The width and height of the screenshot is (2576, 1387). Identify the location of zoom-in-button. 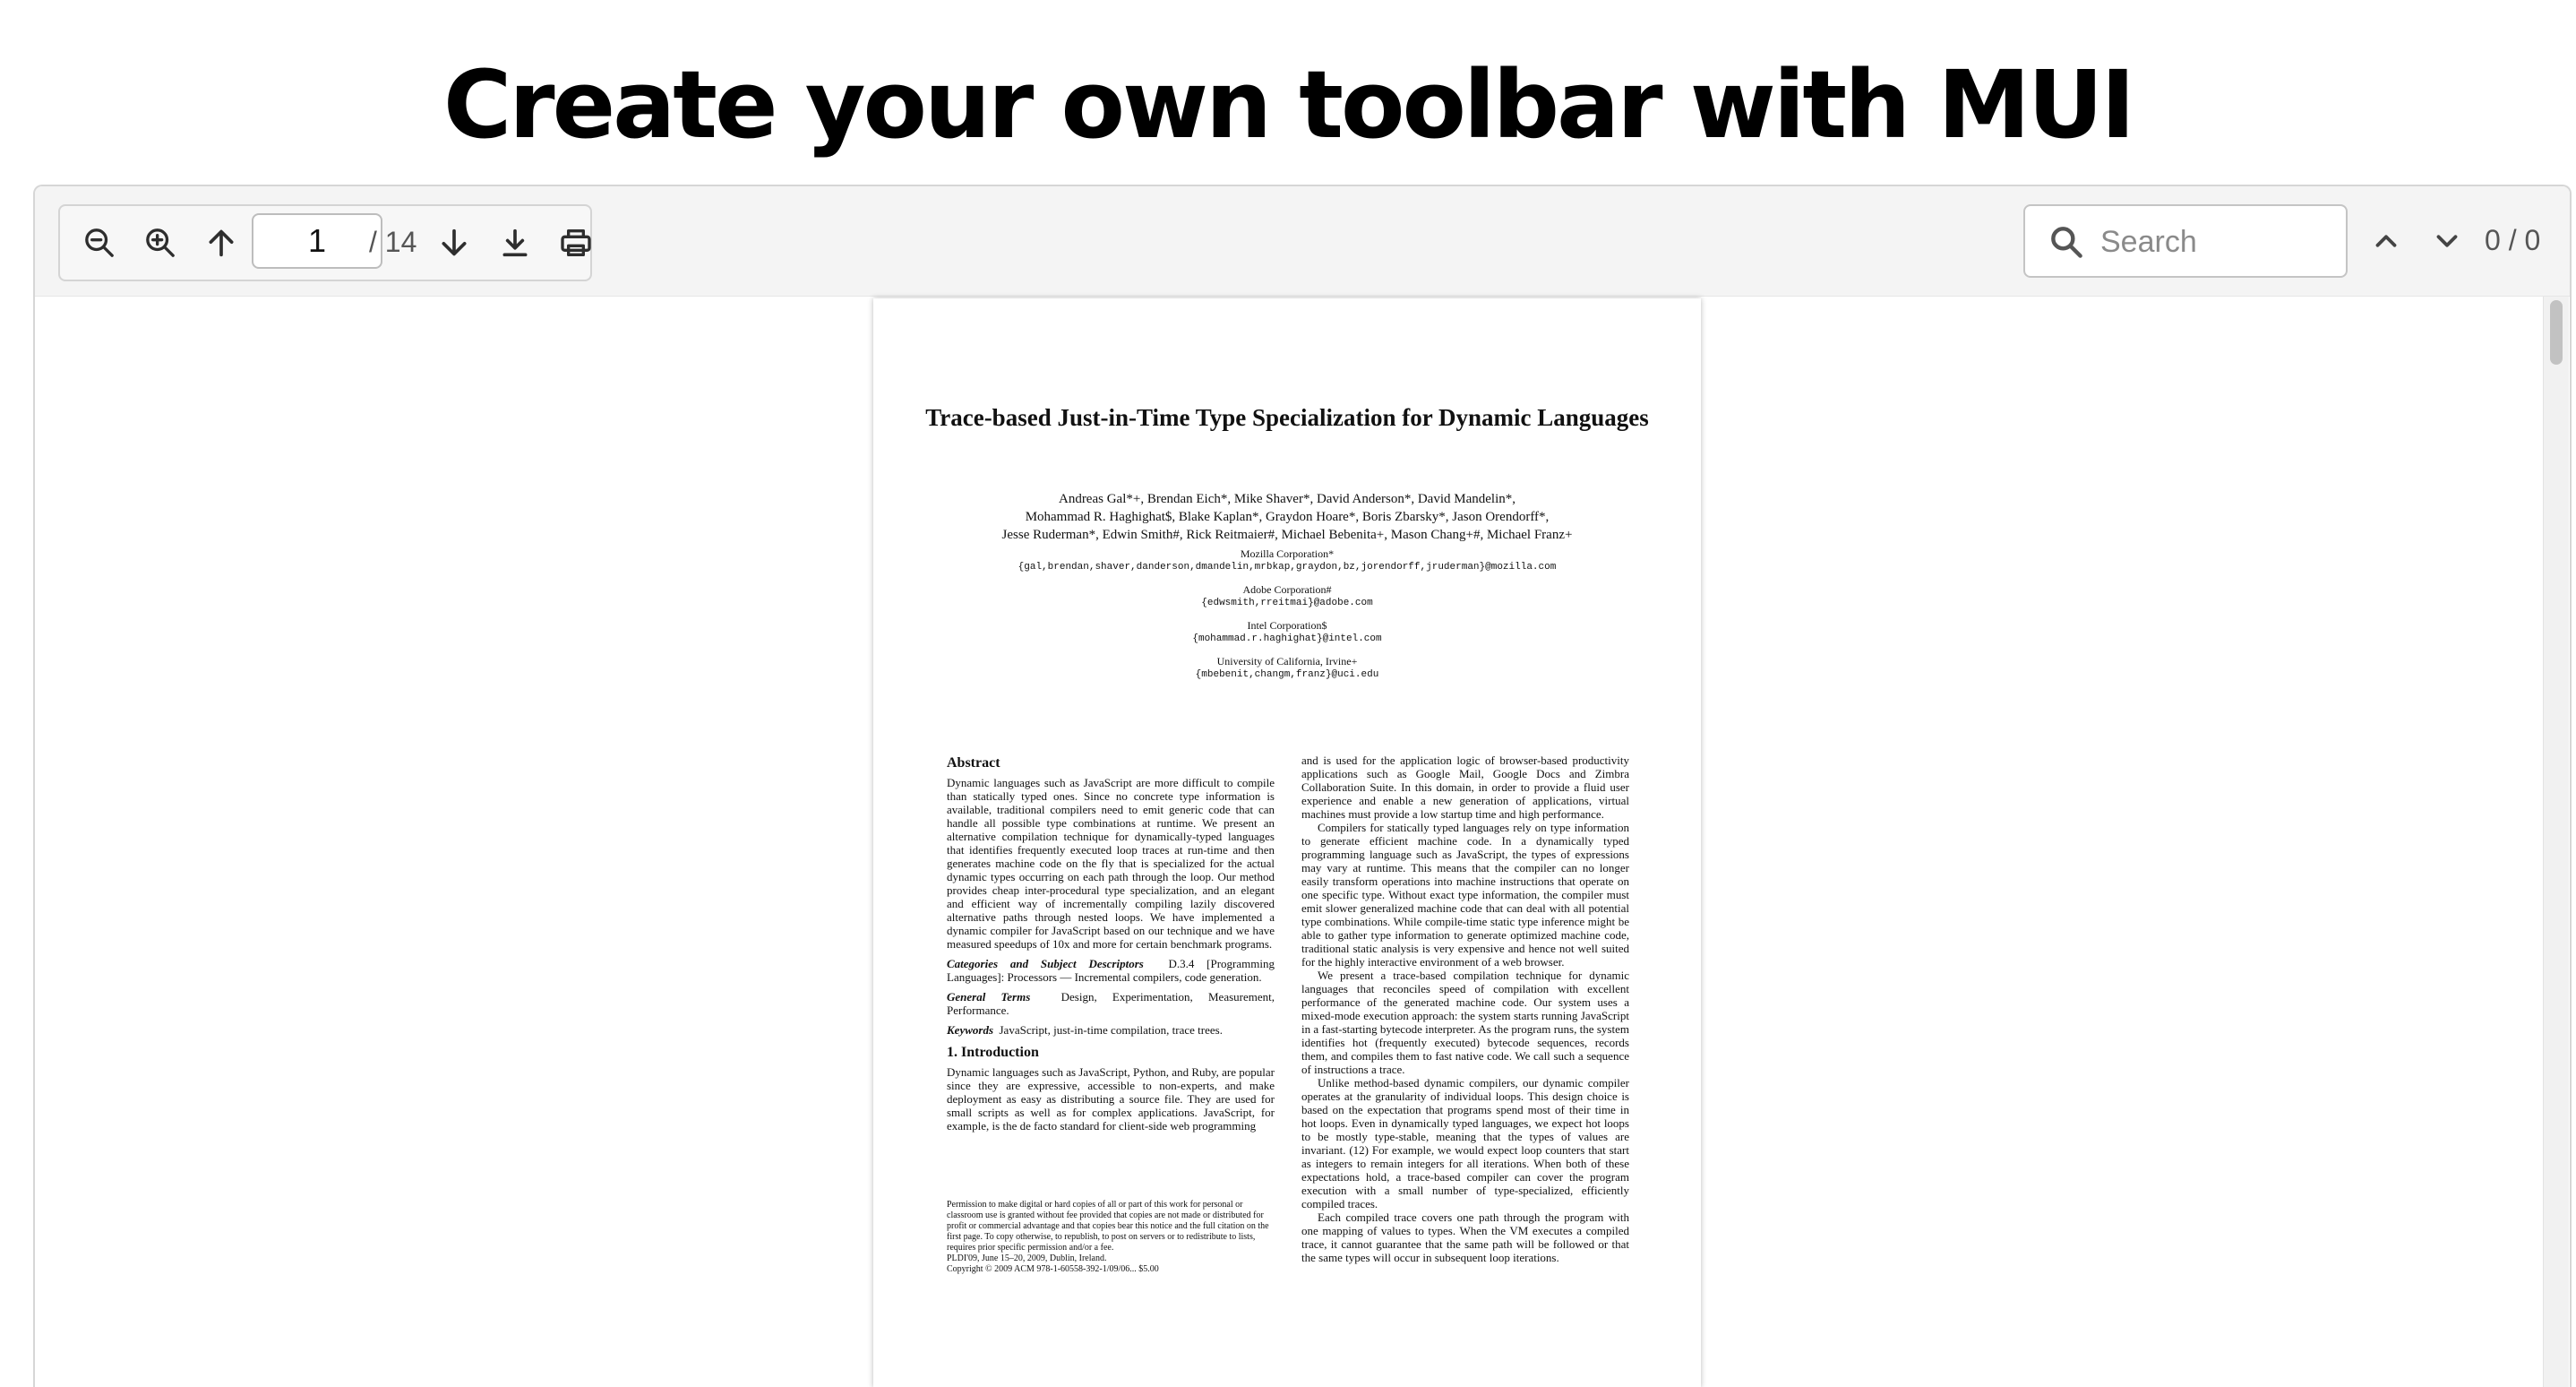
(160, 242).